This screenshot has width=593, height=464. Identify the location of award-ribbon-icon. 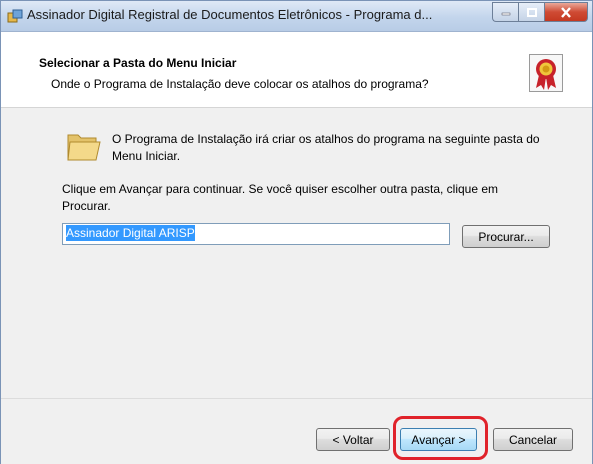
(546, 73).